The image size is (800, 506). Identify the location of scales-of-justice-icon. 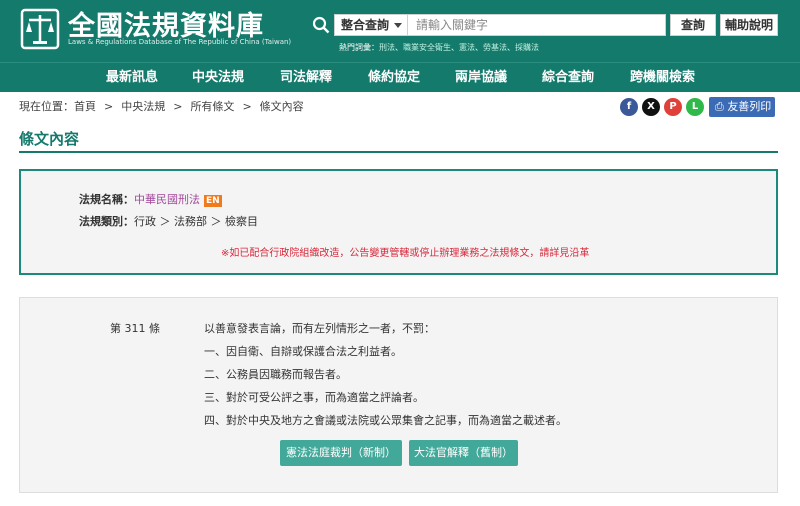
(40, 29).